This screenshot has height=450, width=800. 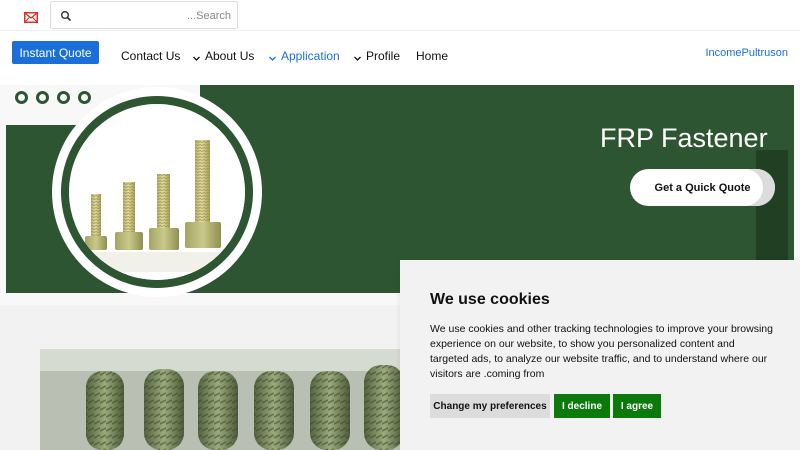 I want to click on frp-threaded-rods-image, so click(x=225, y=399).